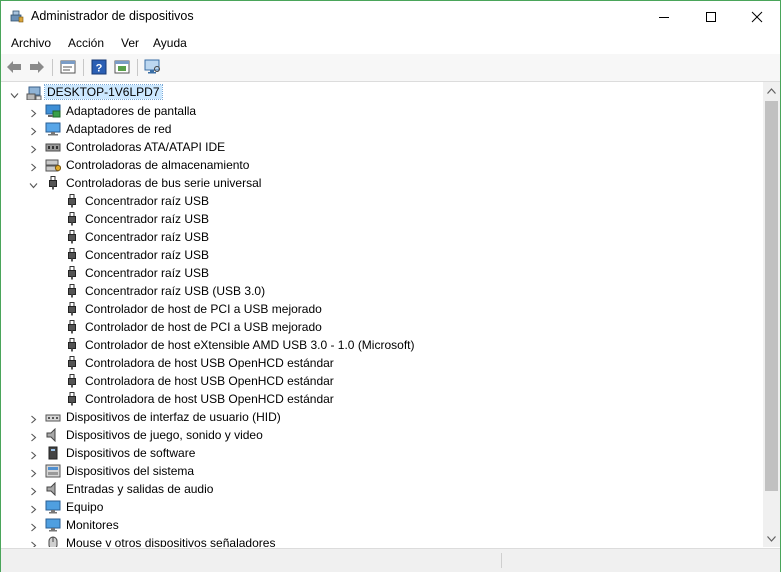 This screenshot has height=572, width=781. I want to click on maximize-button, so click(711, 16).